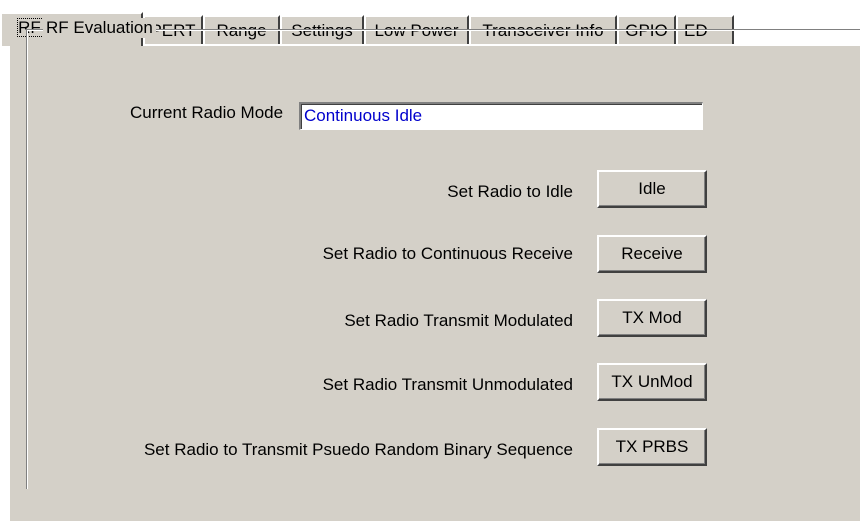 The image size is (860, 521). I want to click on current-radio-mode-label: Current Radio Mode, so click(207, 112).